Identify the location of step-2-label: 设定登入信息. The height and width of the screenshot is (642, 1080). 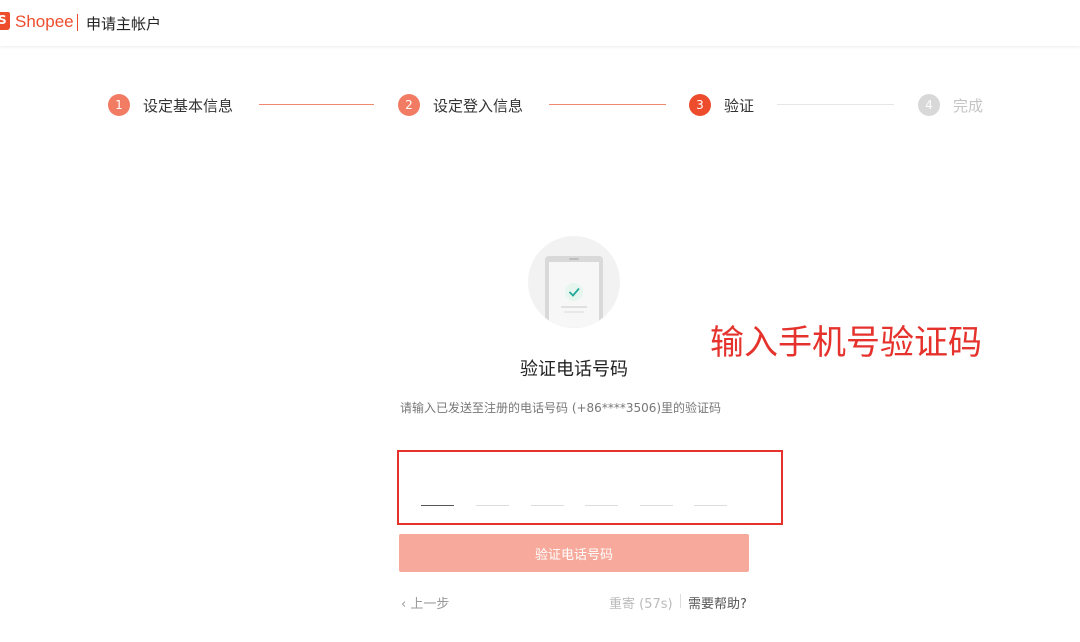
(478, 106).